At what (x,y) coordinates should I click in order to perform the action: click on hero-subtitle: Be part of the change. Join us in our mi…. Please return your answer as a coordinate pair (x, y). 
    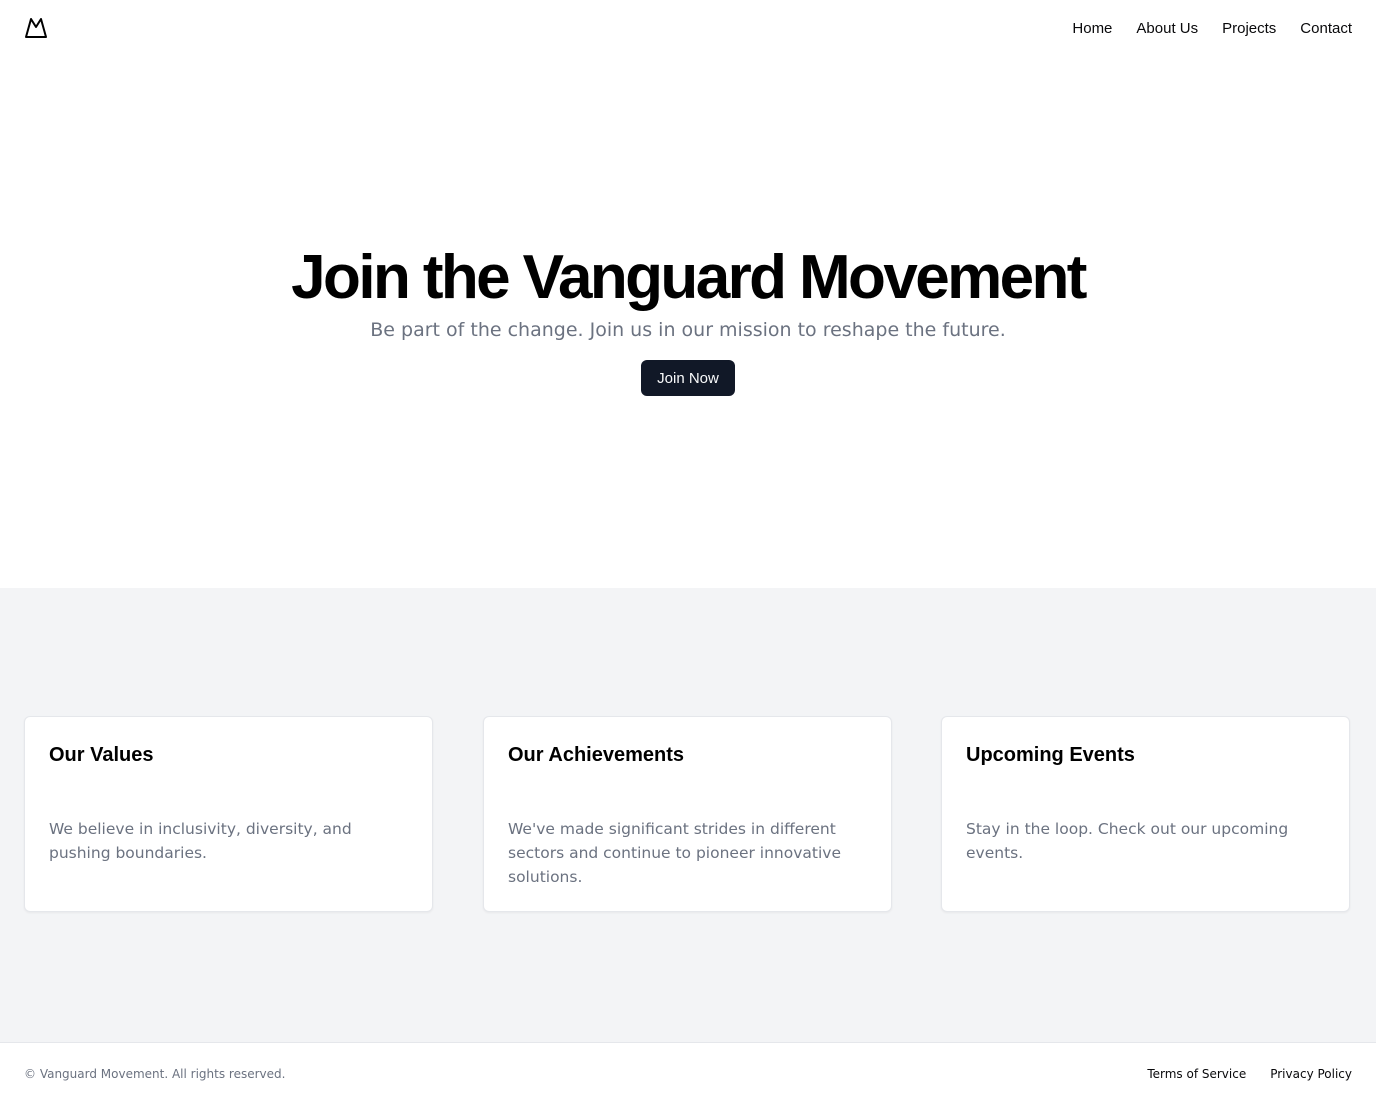
    Looking at the image, I should click on (688, 330).